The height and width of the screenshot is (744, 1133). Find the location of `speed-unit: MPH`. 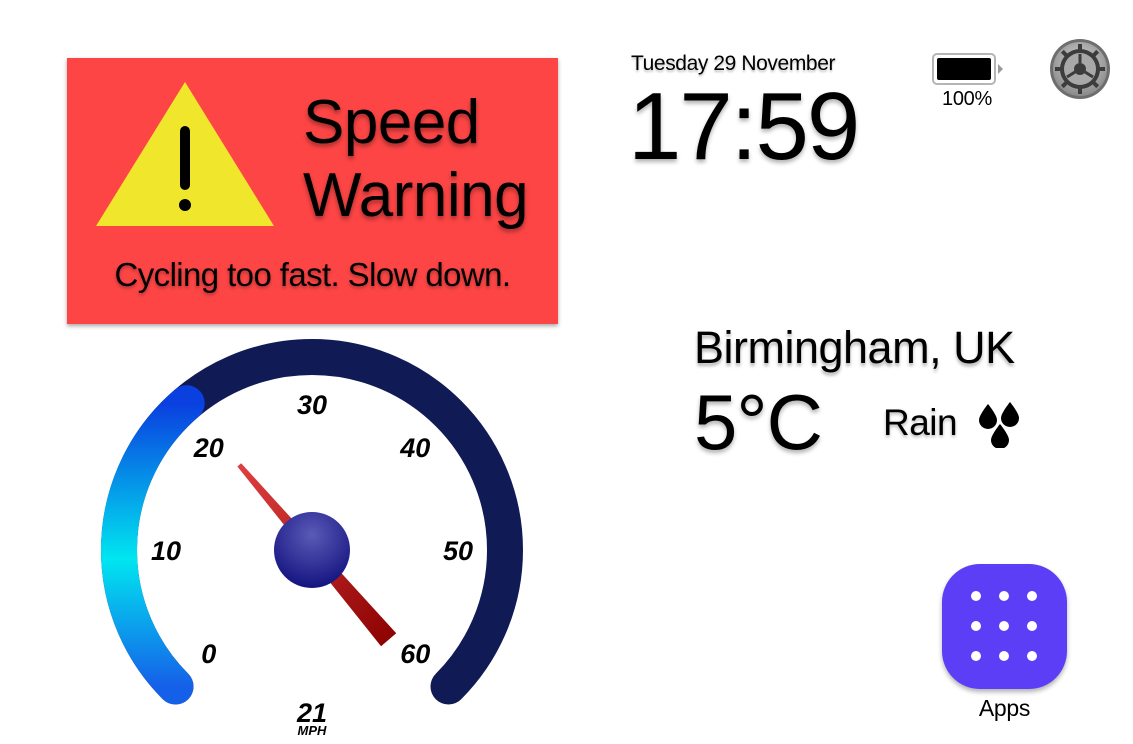

speed-unit: MPH is located at coordinates (313, 730).